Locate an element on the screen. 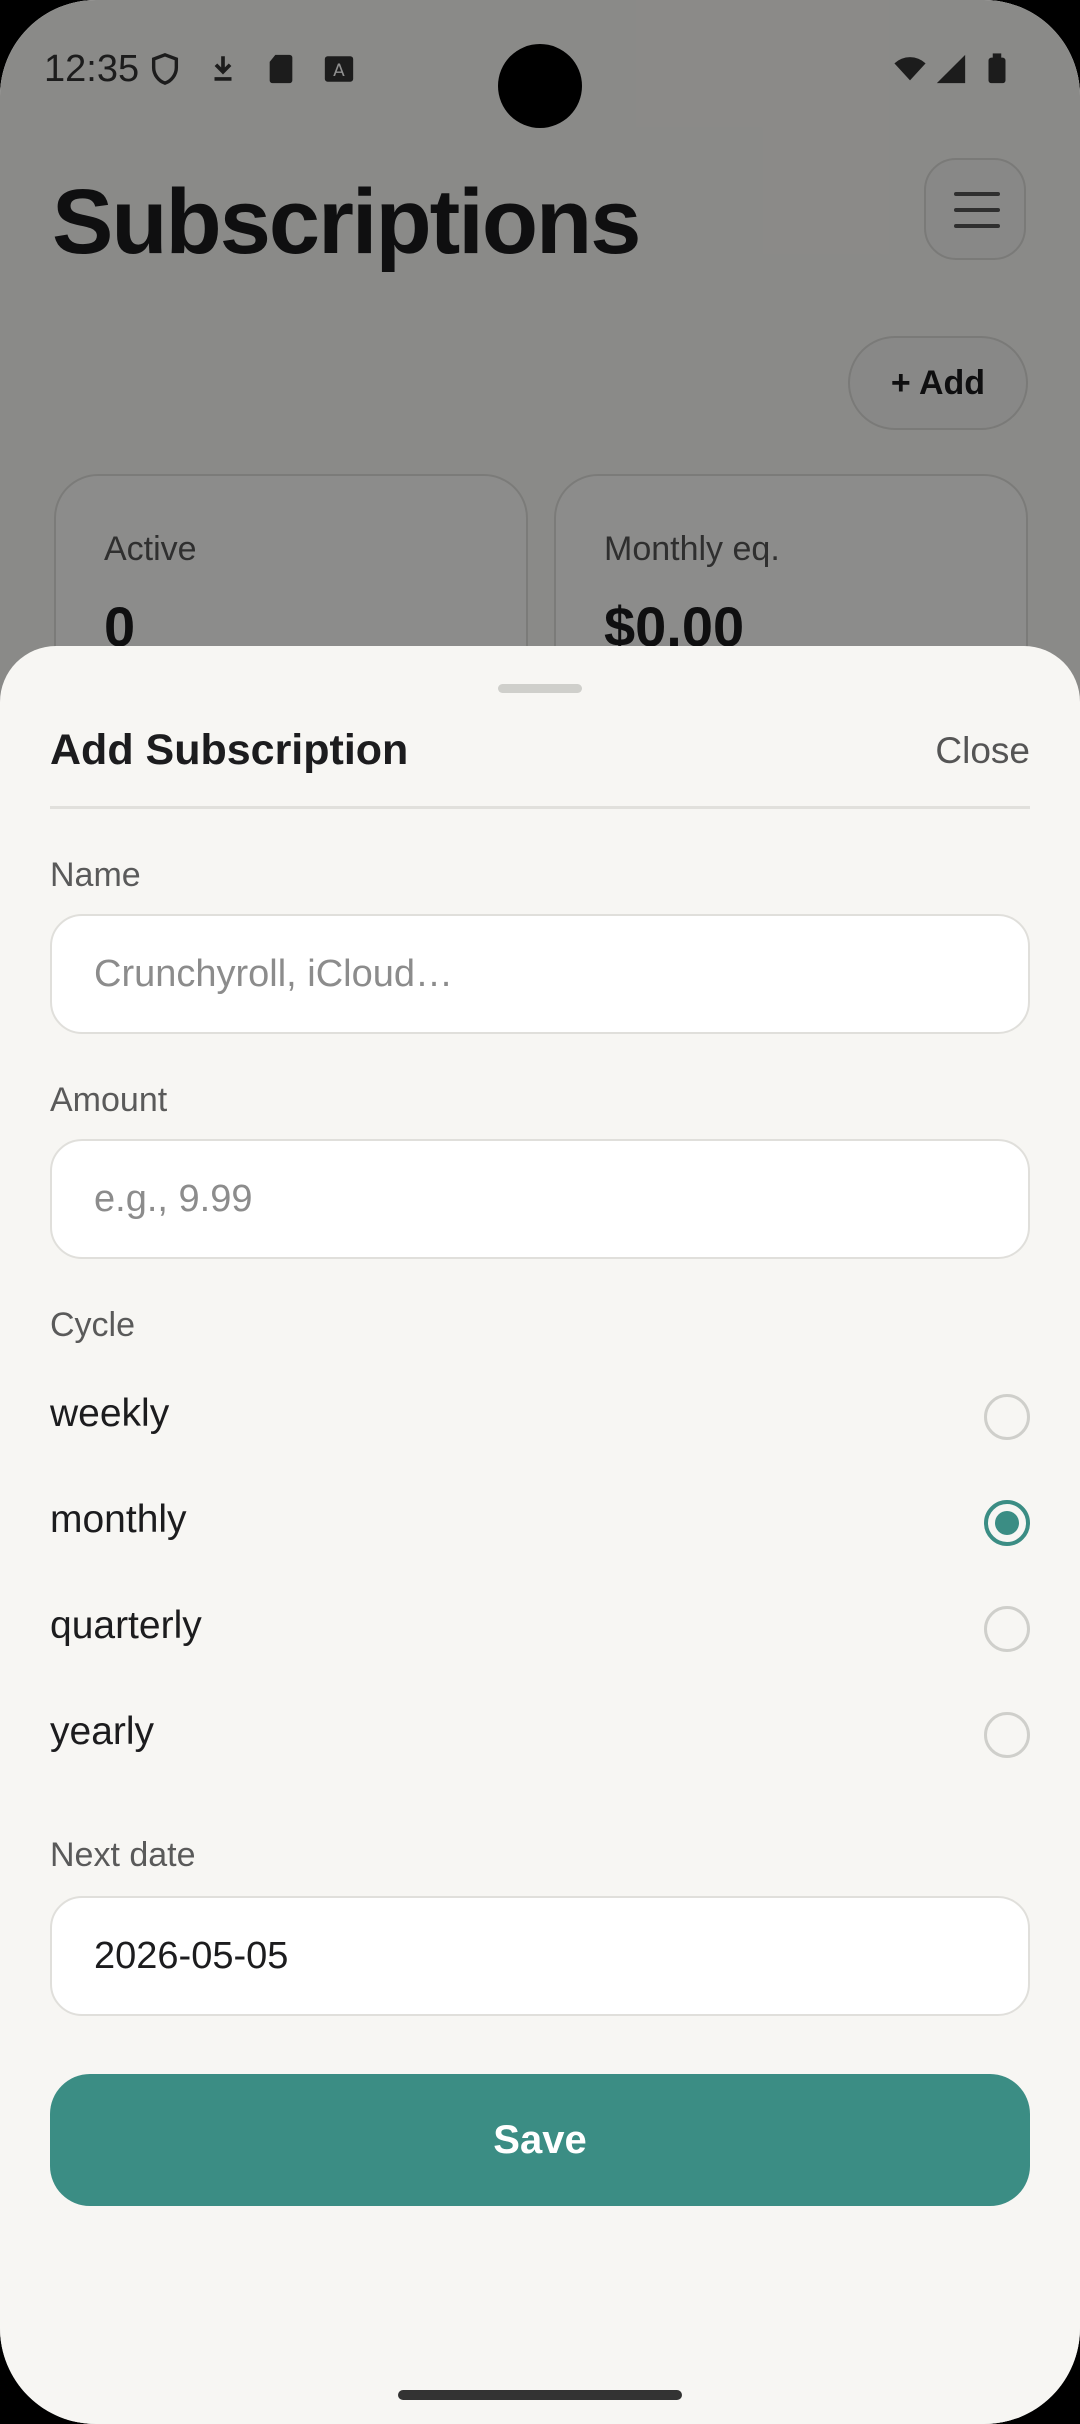 The height and width of the screenshot is (2424, 1080). name-input is located at coordinates (540, 974).